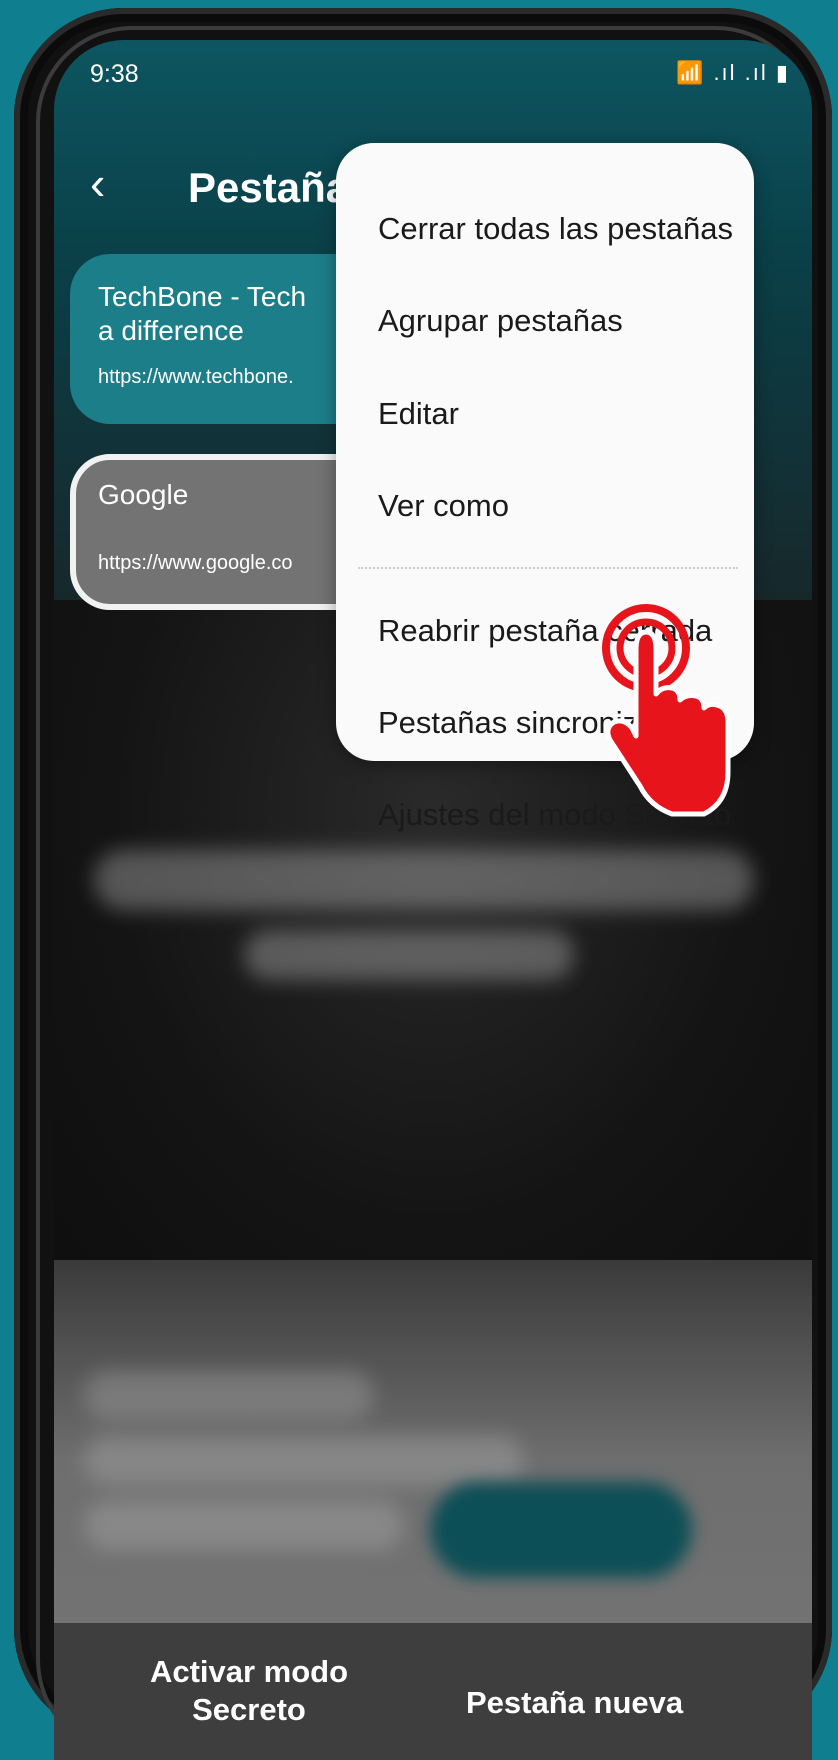 The width and height of the screenshot is (838, 1760). Describe the element at coordinates (433, 1691) in the screenshot. I see `bottom-bar: Activar modo Secreto Pestaña nueva` at that location.